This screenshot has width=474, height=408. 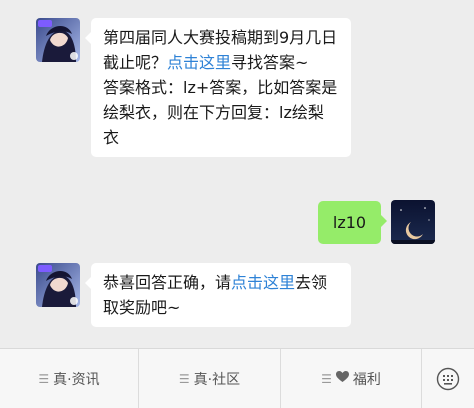 I want to click on menu-item-community: ☰ 真·社区, so click(x=209, y=378).